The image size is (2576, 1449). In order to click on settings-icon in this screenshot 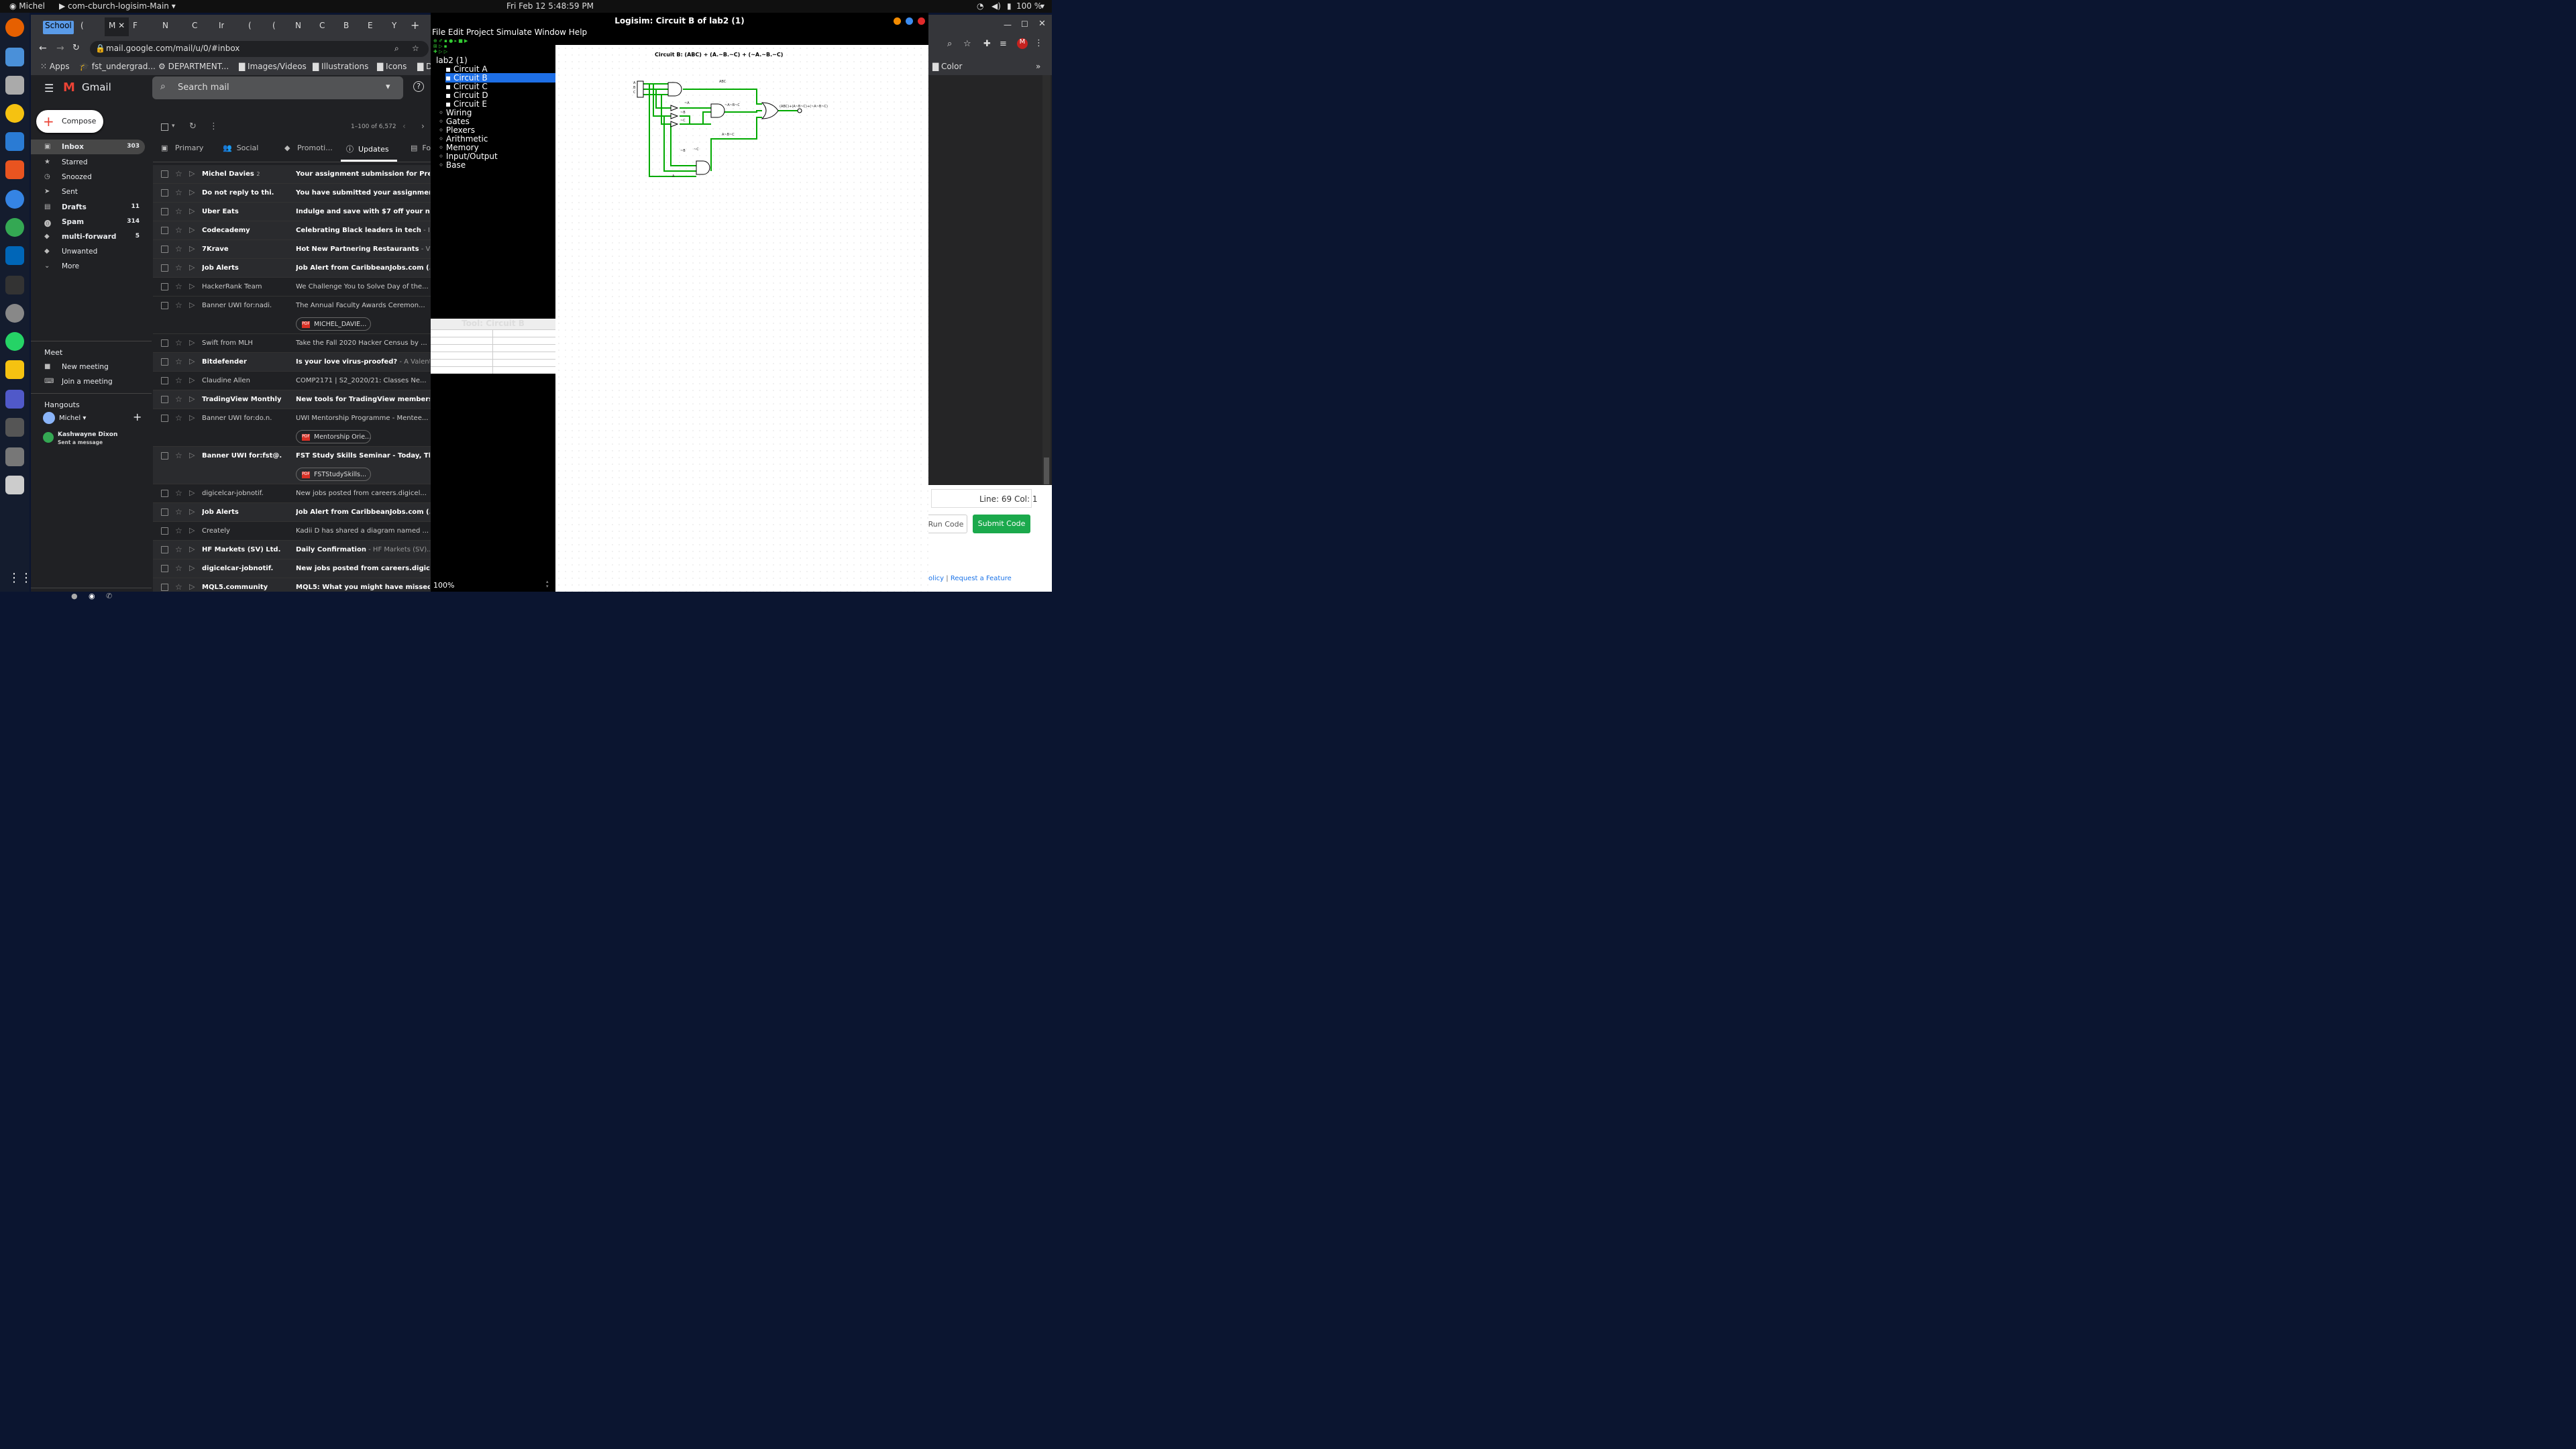, I will do `click(14, 313)`.